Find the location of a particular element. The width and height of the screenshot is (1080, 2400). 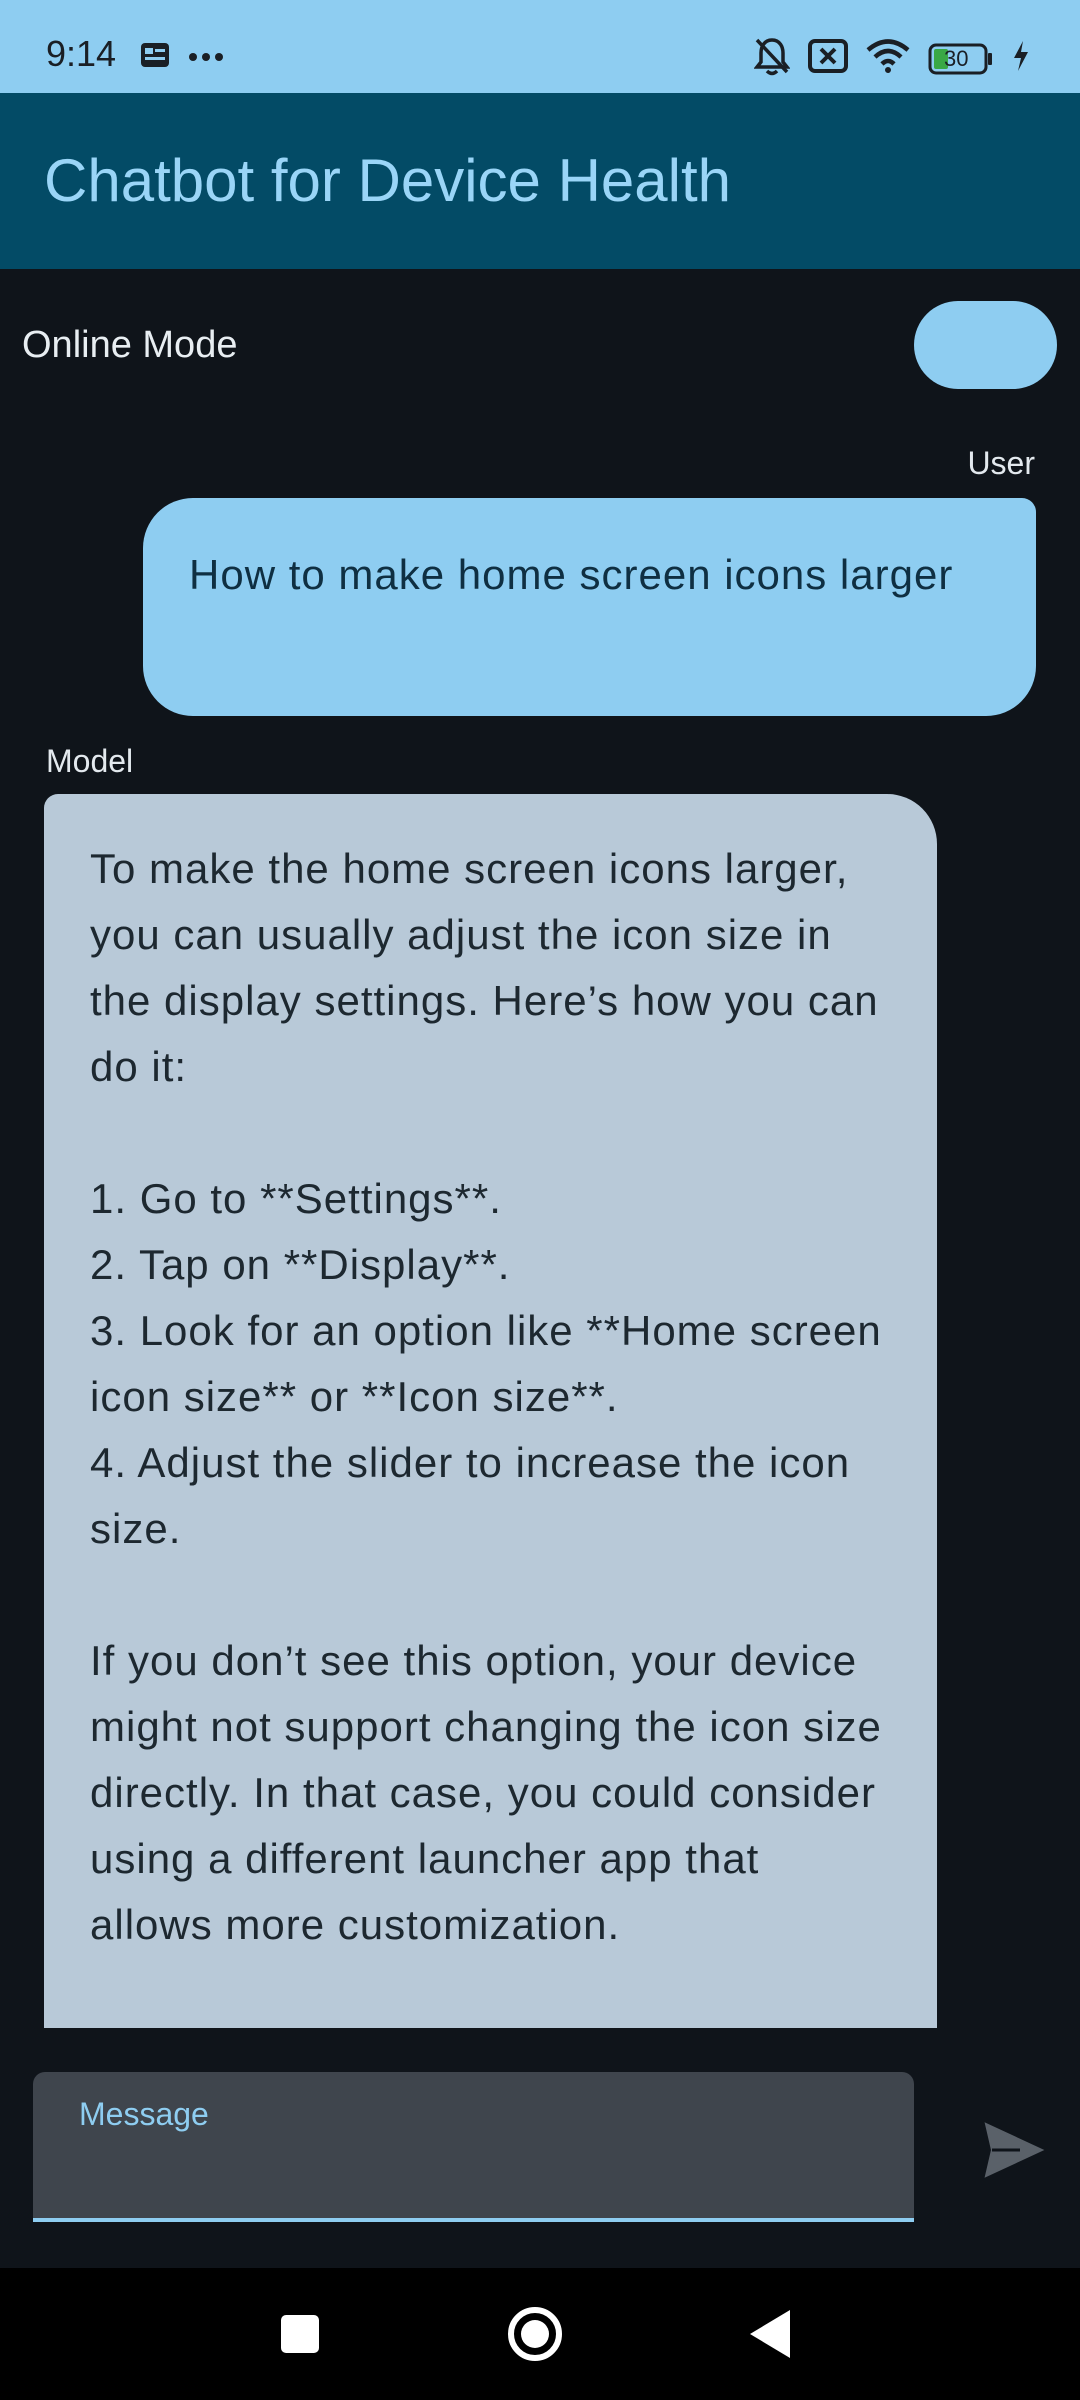

send-button is located at coordinates (1014, 2150).